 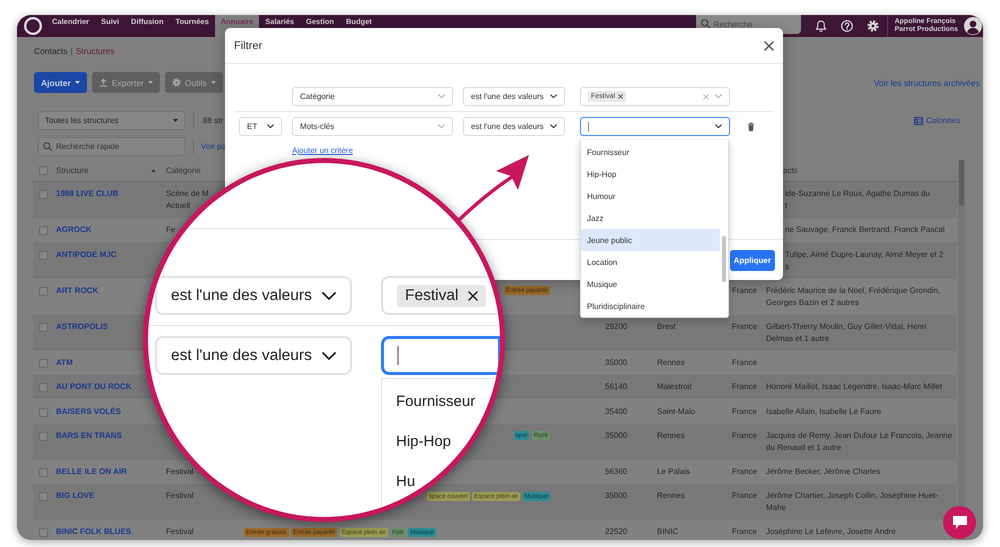 I want to click on close-icon, so click(x=769, y=45).